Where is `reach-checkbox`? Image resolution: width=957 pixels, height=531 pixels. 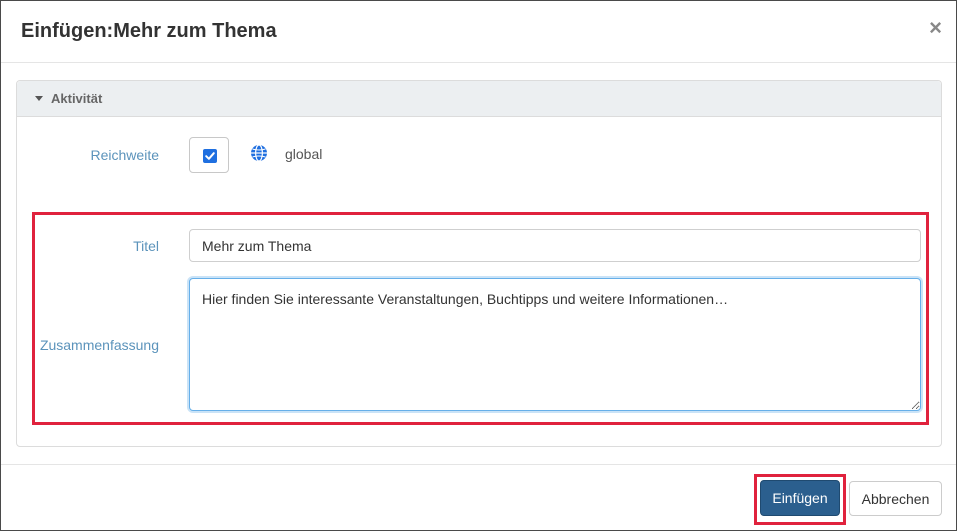
reach-checkbox is located at coordinates (209, 155).